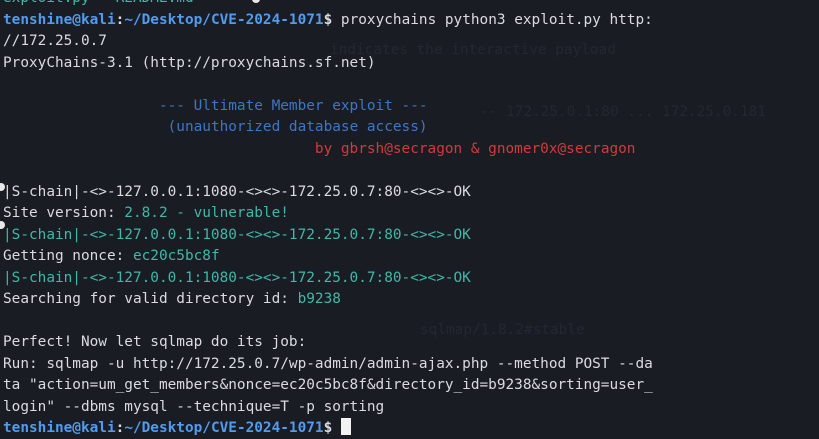  What do you see at coordinates (68, 256) in the screenshot?
I see `nonce-label: Getting nonce:` at bounding box center [68, 256].